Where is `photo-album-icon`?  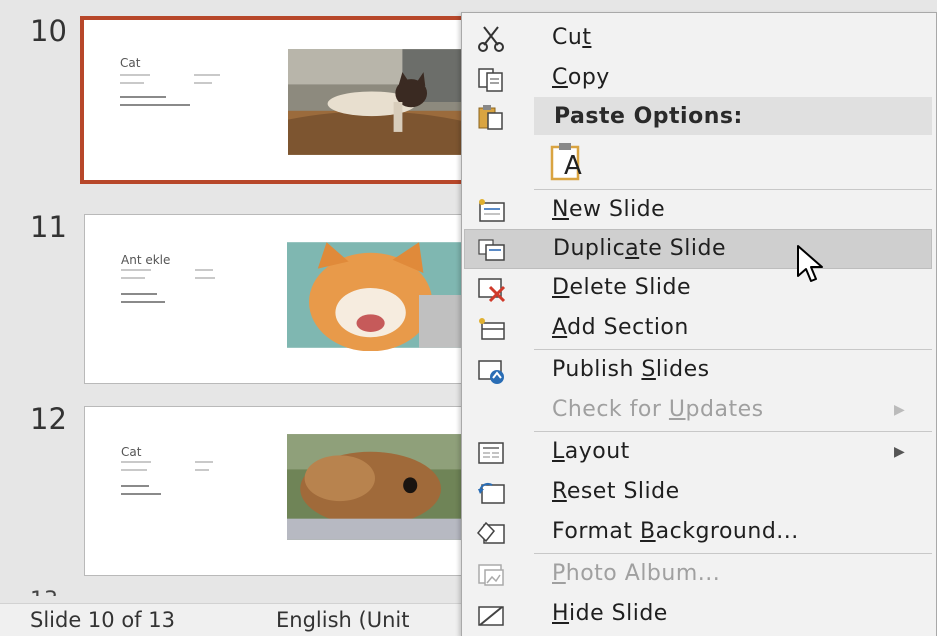 photo-album-icon is located at coordinates (491, 575).